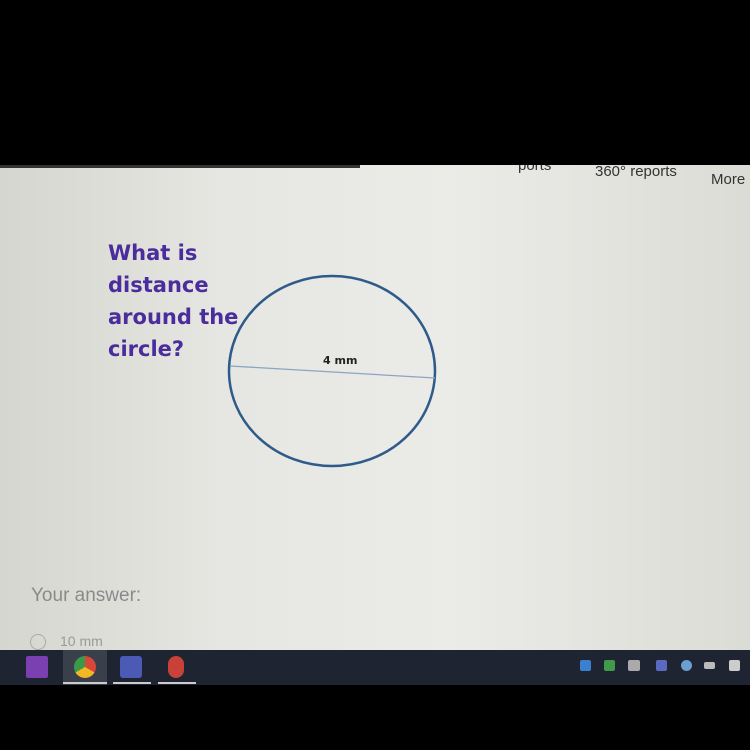 Image resolution: width=750 pixels, height=750 pixels. What do you see at coordinates (661, 665) in the screenshot?
I see `teams-tray-icon` at bounding box center [661, 665].